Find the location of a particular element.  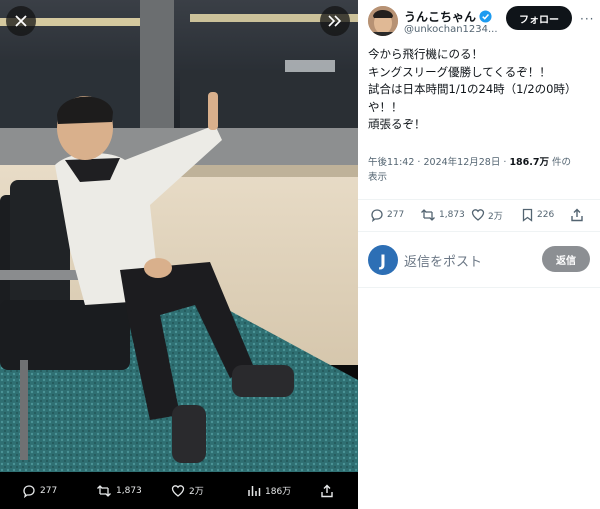

media-reply-count: 277 is located at coordinates (49, 490).